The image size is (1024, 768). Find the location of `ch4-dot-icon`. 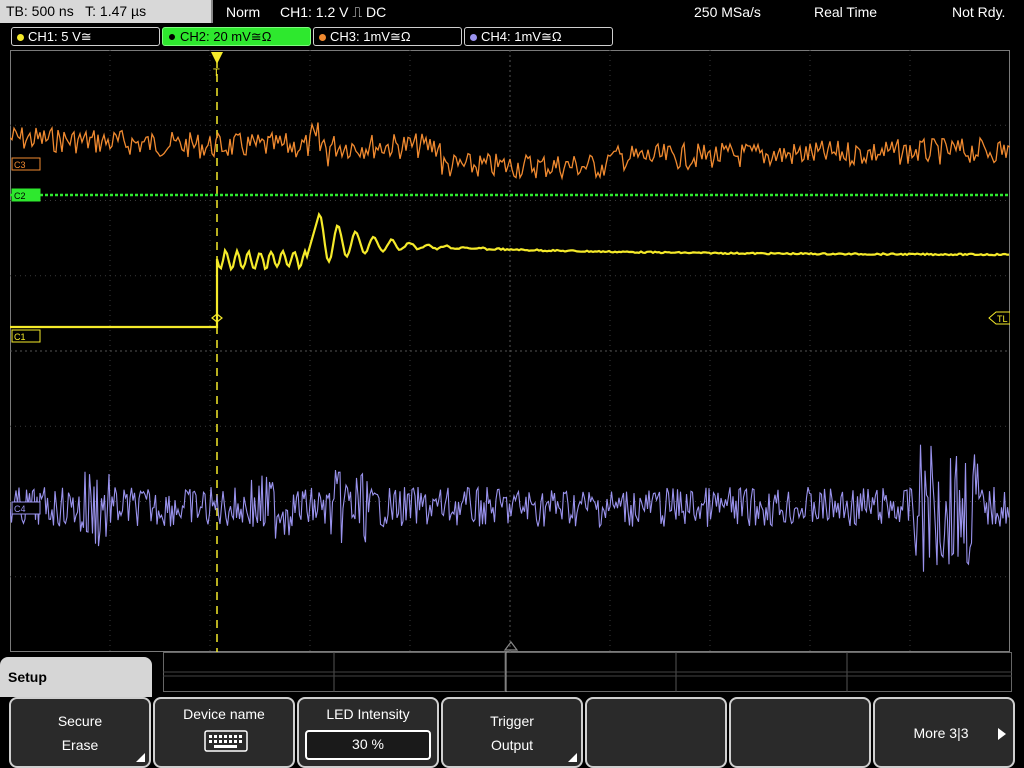

ch4-dot-icon is located at coordinates (473, 37).